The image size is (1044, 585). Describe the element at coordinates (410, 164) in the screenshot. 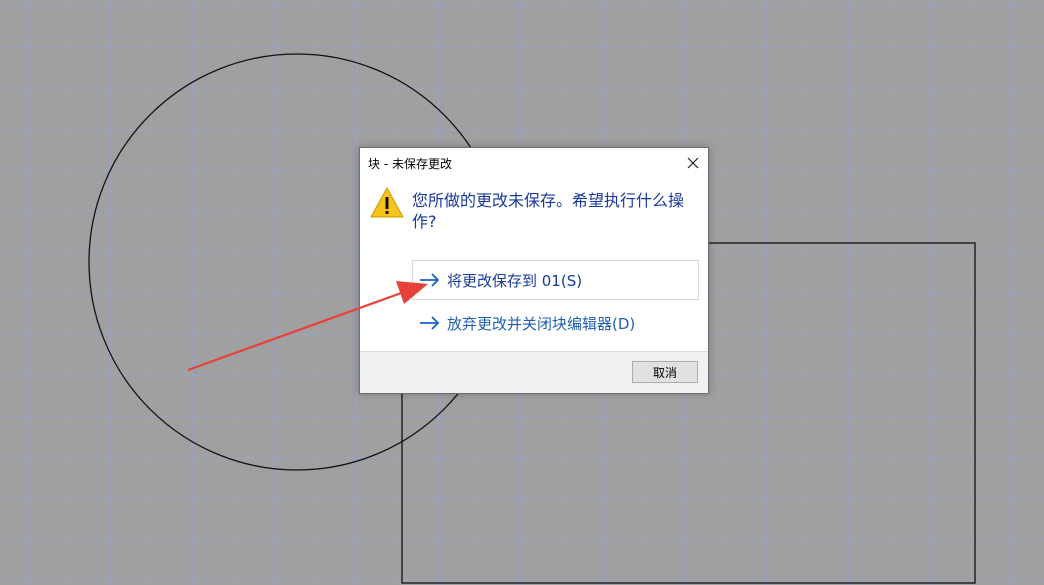

I see `dialog-title: 块 - 未保存更改` at that location.